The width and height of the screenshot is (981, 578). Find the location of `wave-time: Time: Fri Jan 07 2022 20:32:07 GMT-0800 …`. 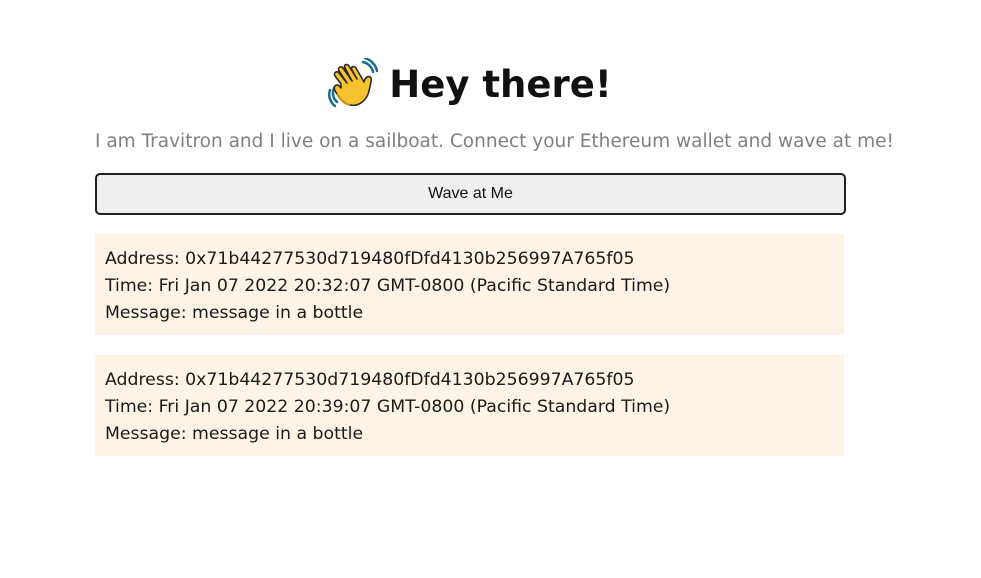

wave-time: Time: Fri Jan 07 2022 20:32:07 GMT-0800 … is located at coordinates (388, 286).